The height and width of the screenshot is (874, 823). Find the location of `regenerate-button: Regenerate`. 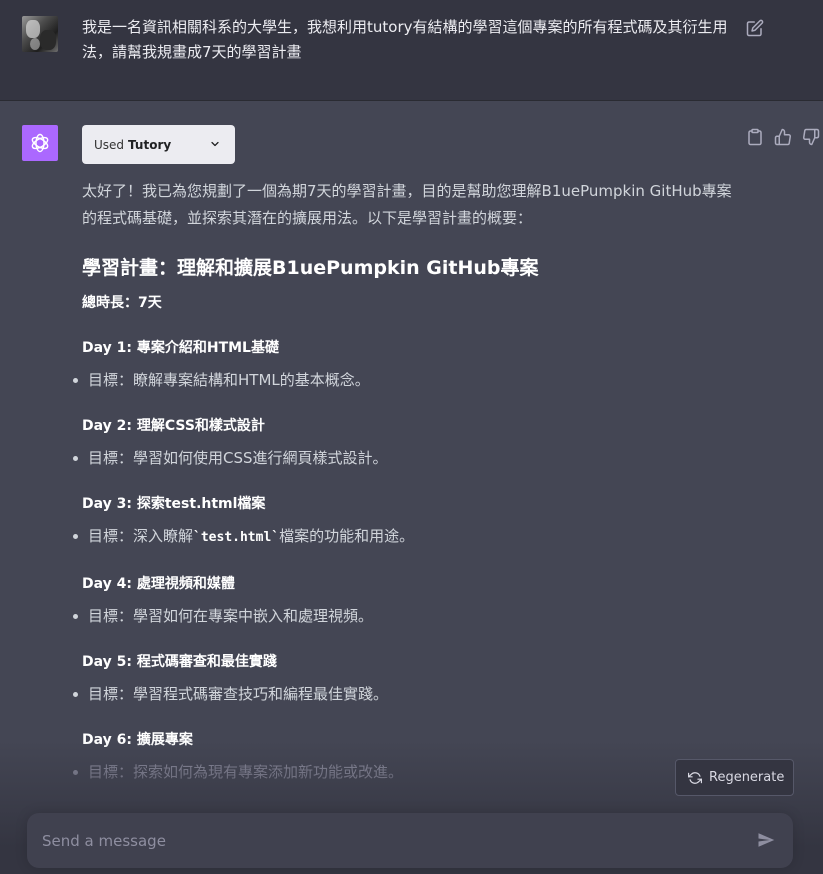

regenerate-button: Regenerate is located at coordinates (734, 777).